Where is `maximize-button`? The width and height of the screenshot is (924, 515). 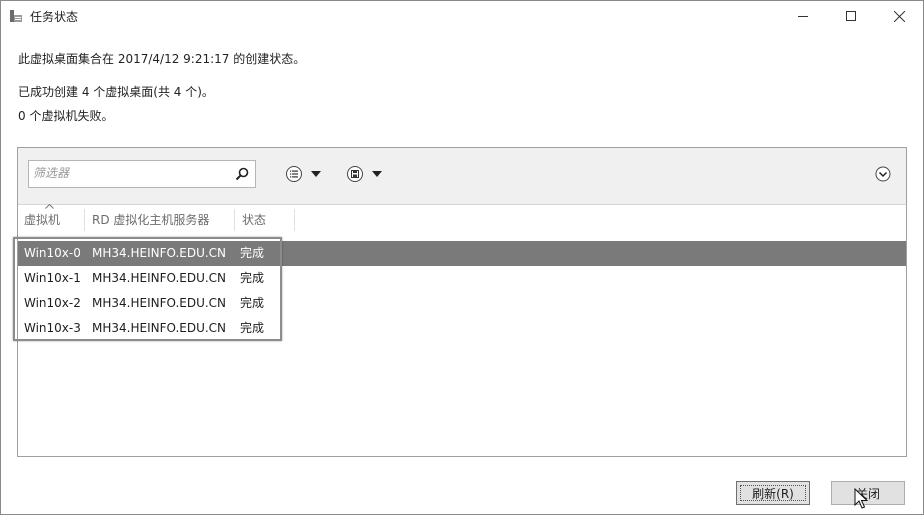
maximize-button is located at coordinates (851, 16).